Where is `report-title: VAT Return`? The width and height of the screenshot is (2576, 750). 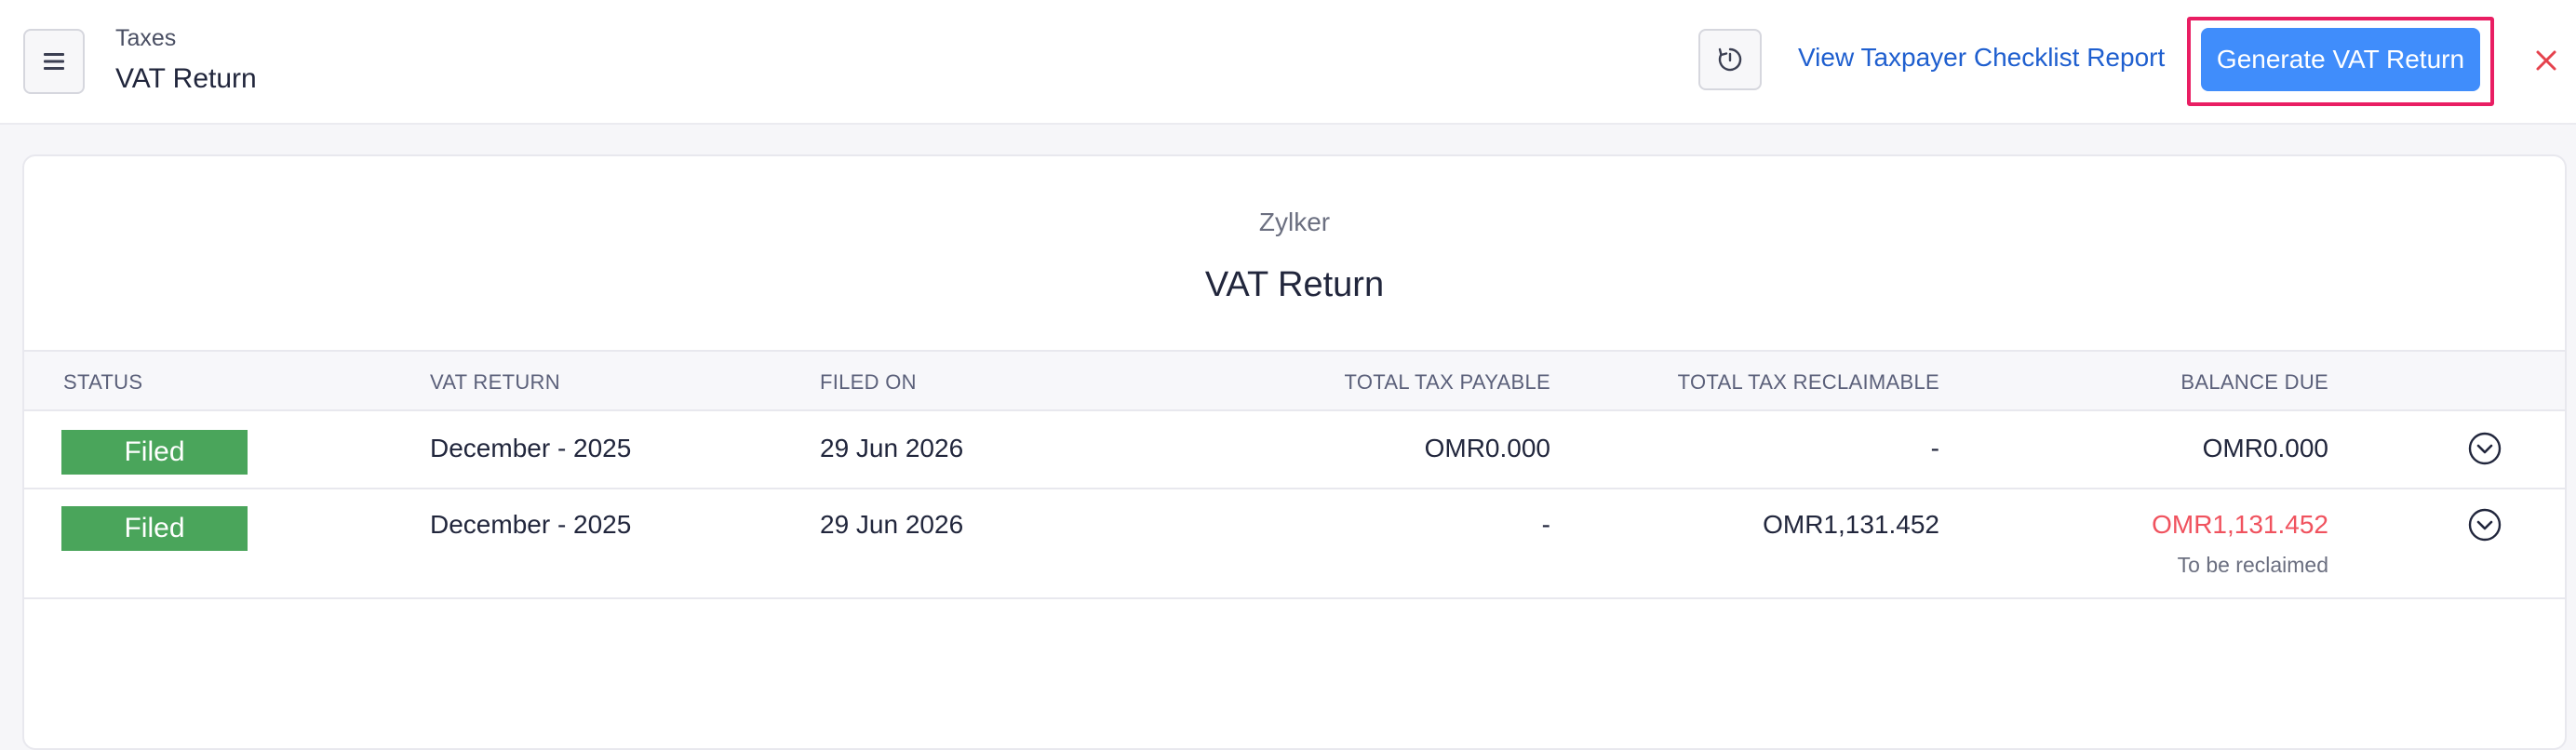
report-title: VAT Return is located at coordinates (1294, 284).